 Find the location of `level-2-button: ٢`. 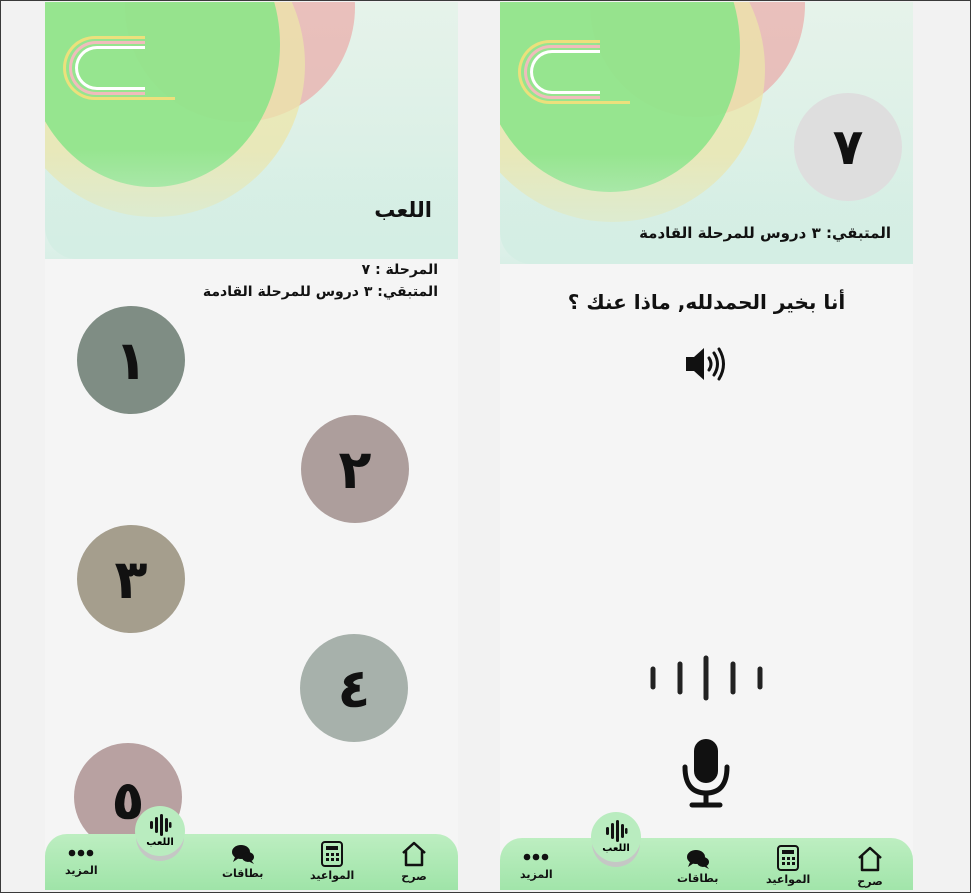

level-2-button: ٢ is located at coordinates (355, 469).